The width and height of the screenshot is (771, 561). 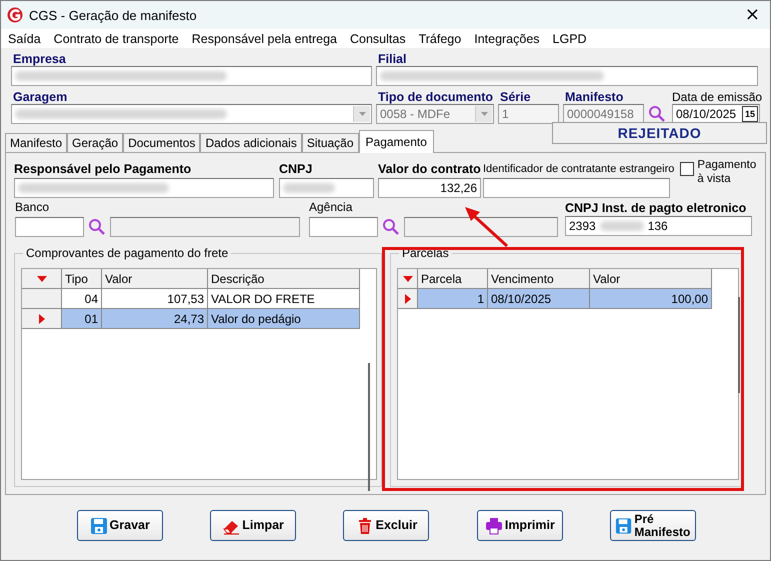 I want to click on table-cell: 100,00, so click(x=651, y=299).